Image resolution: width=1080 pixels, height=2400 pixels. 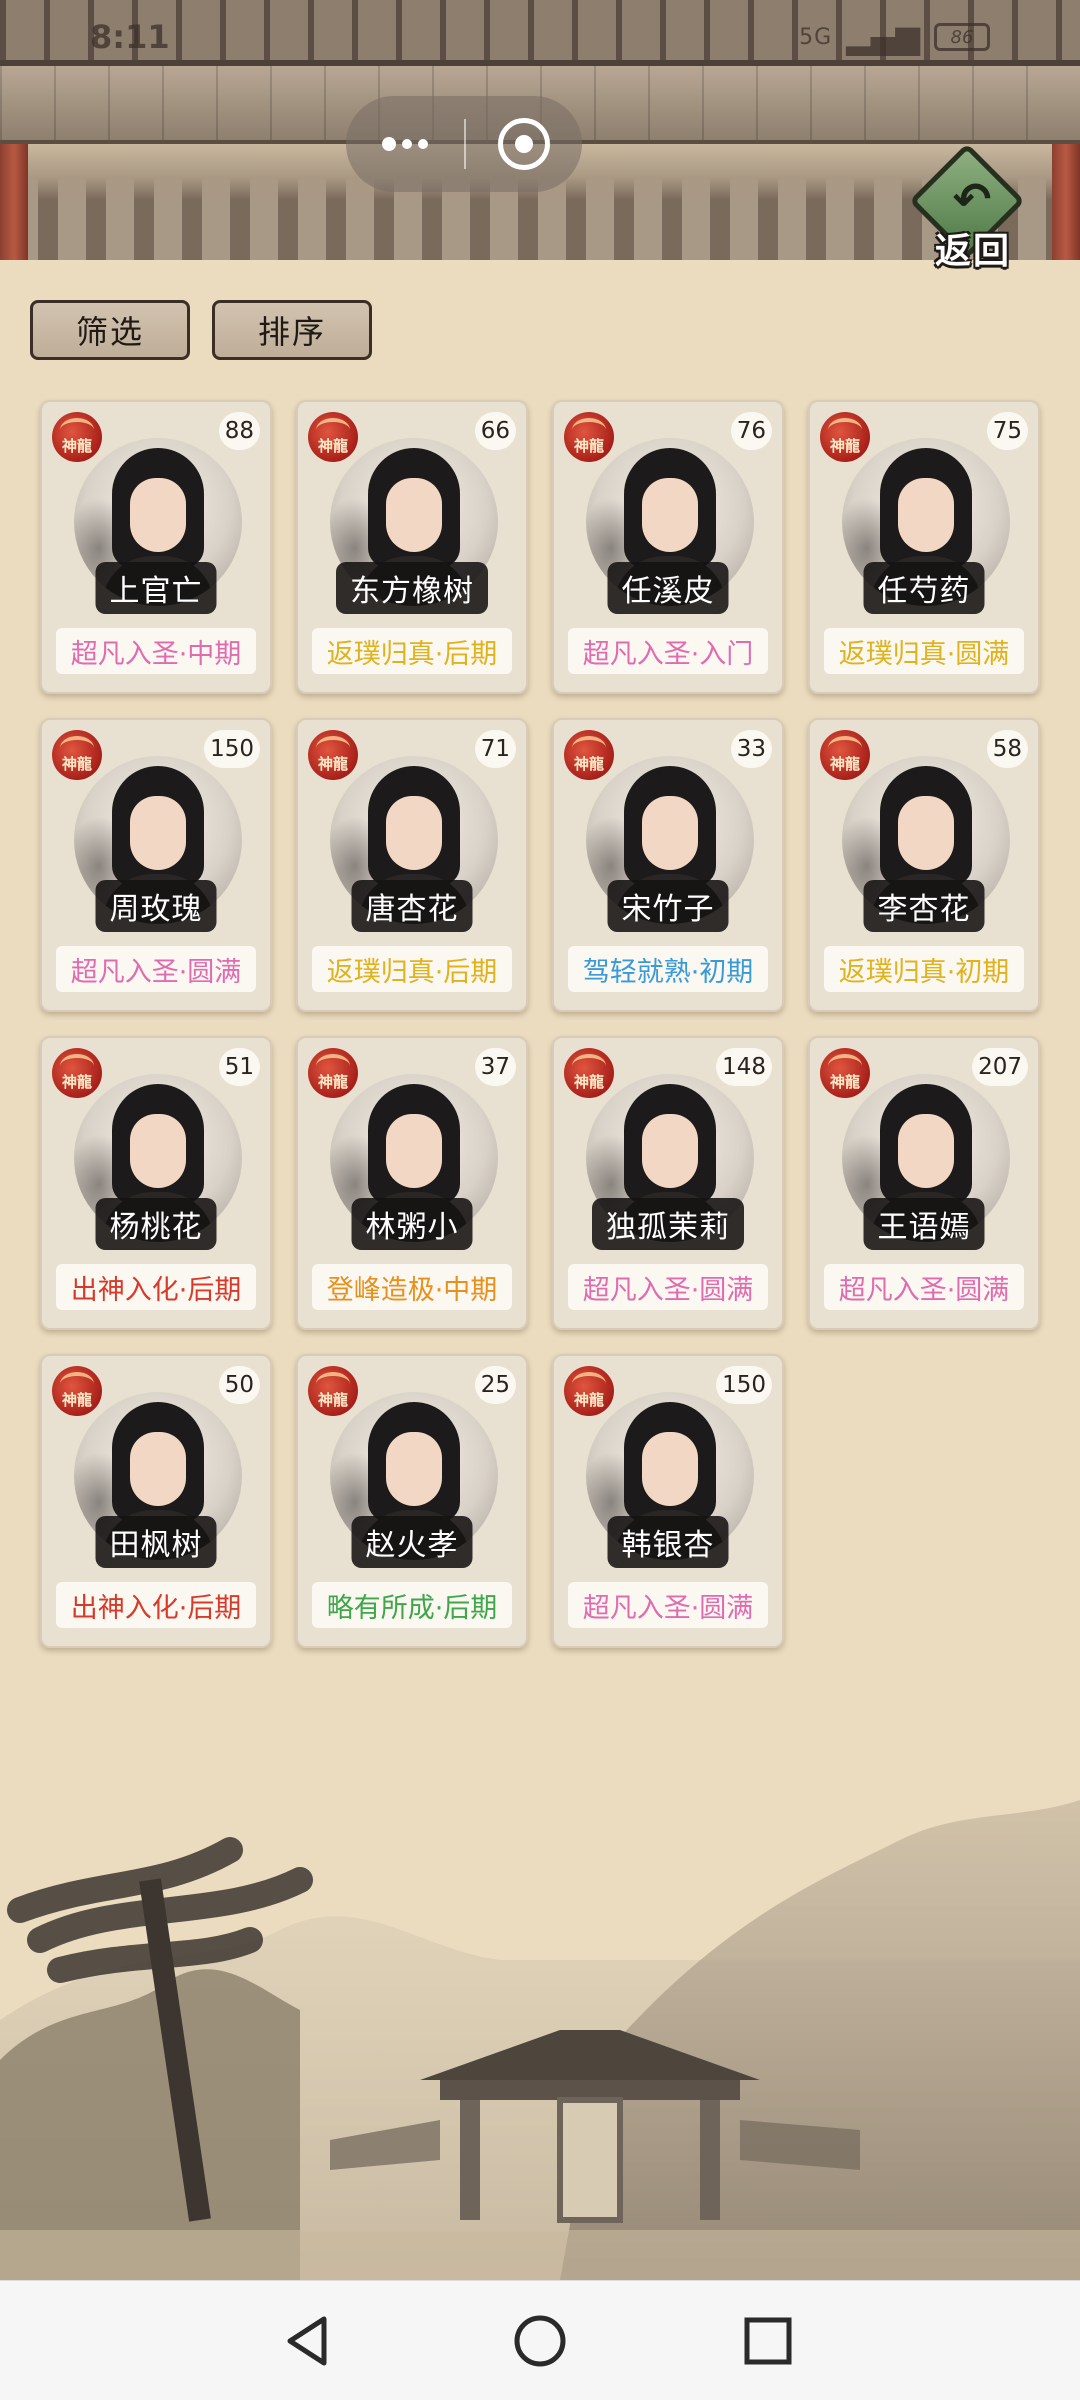 I want to click on character-card: 神龍 150 韩银杏 超凡入圣·圆满, so click(x=668, y=1501).